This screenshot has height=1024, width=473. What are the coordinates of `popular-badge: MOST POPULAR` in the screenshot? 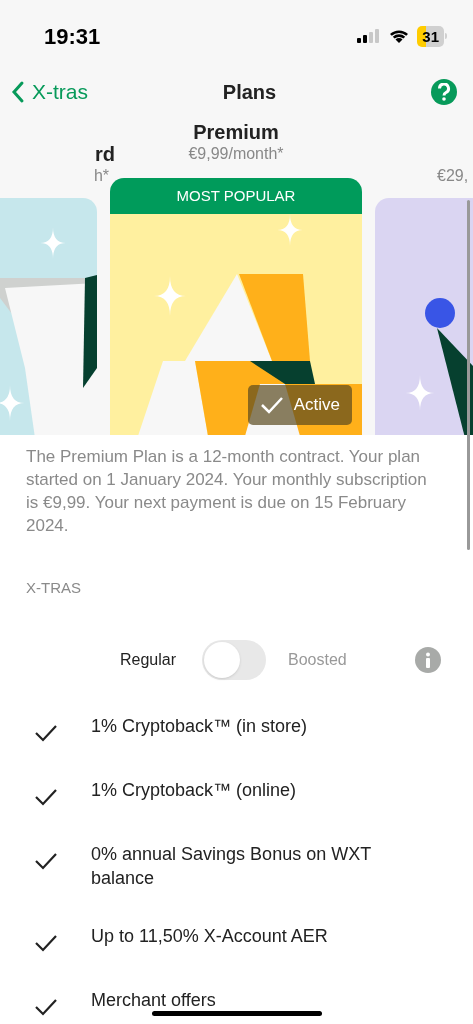 It's located at (236, 196).